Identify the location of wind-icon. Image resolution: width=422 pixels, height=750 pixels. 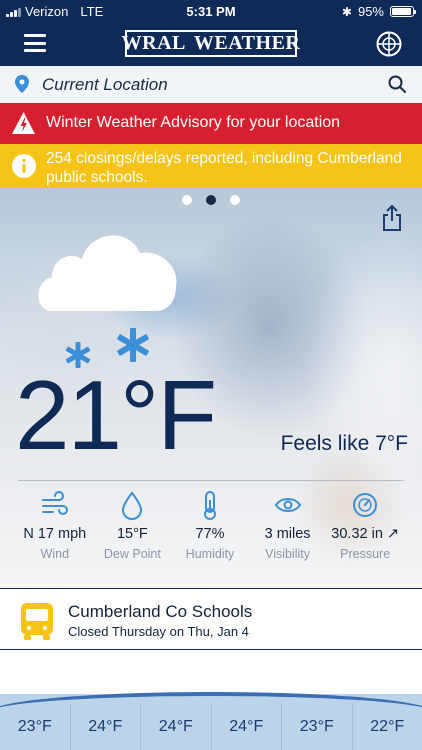
(54, 503).